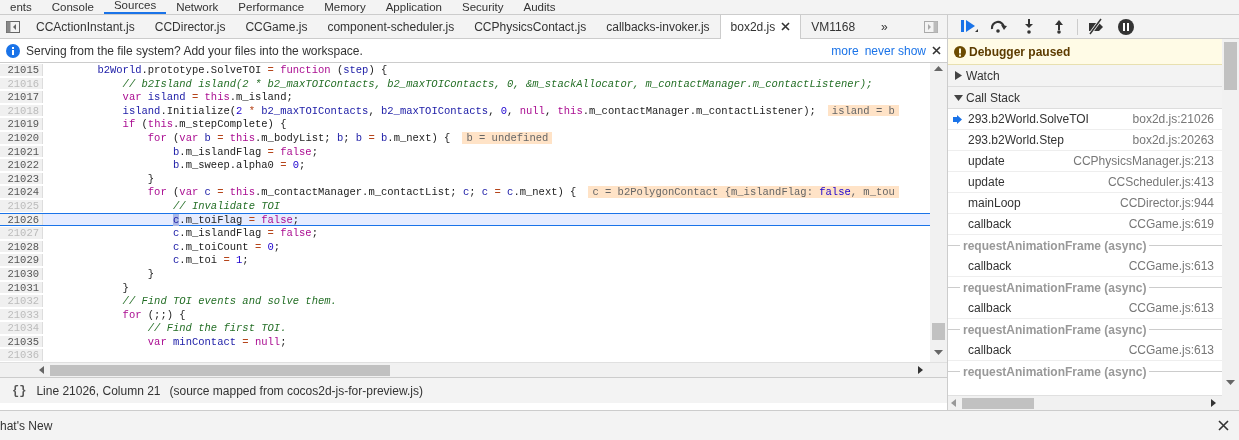 This screenshot has height=440, width=1239. Describe the element at coordinates (41, 370) in the screenshot. I see `scroll-left-icon` at that location.